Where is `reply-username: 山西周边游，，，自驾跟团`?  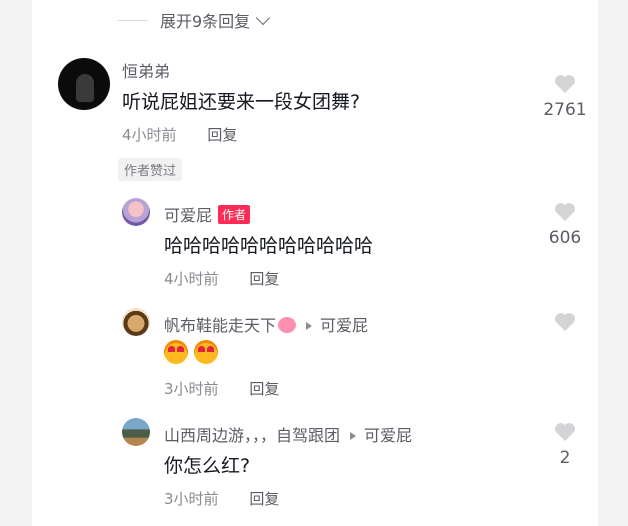
reply-username: 山西周边游，，，自驾跟团 is located at coordinates (252, 435).